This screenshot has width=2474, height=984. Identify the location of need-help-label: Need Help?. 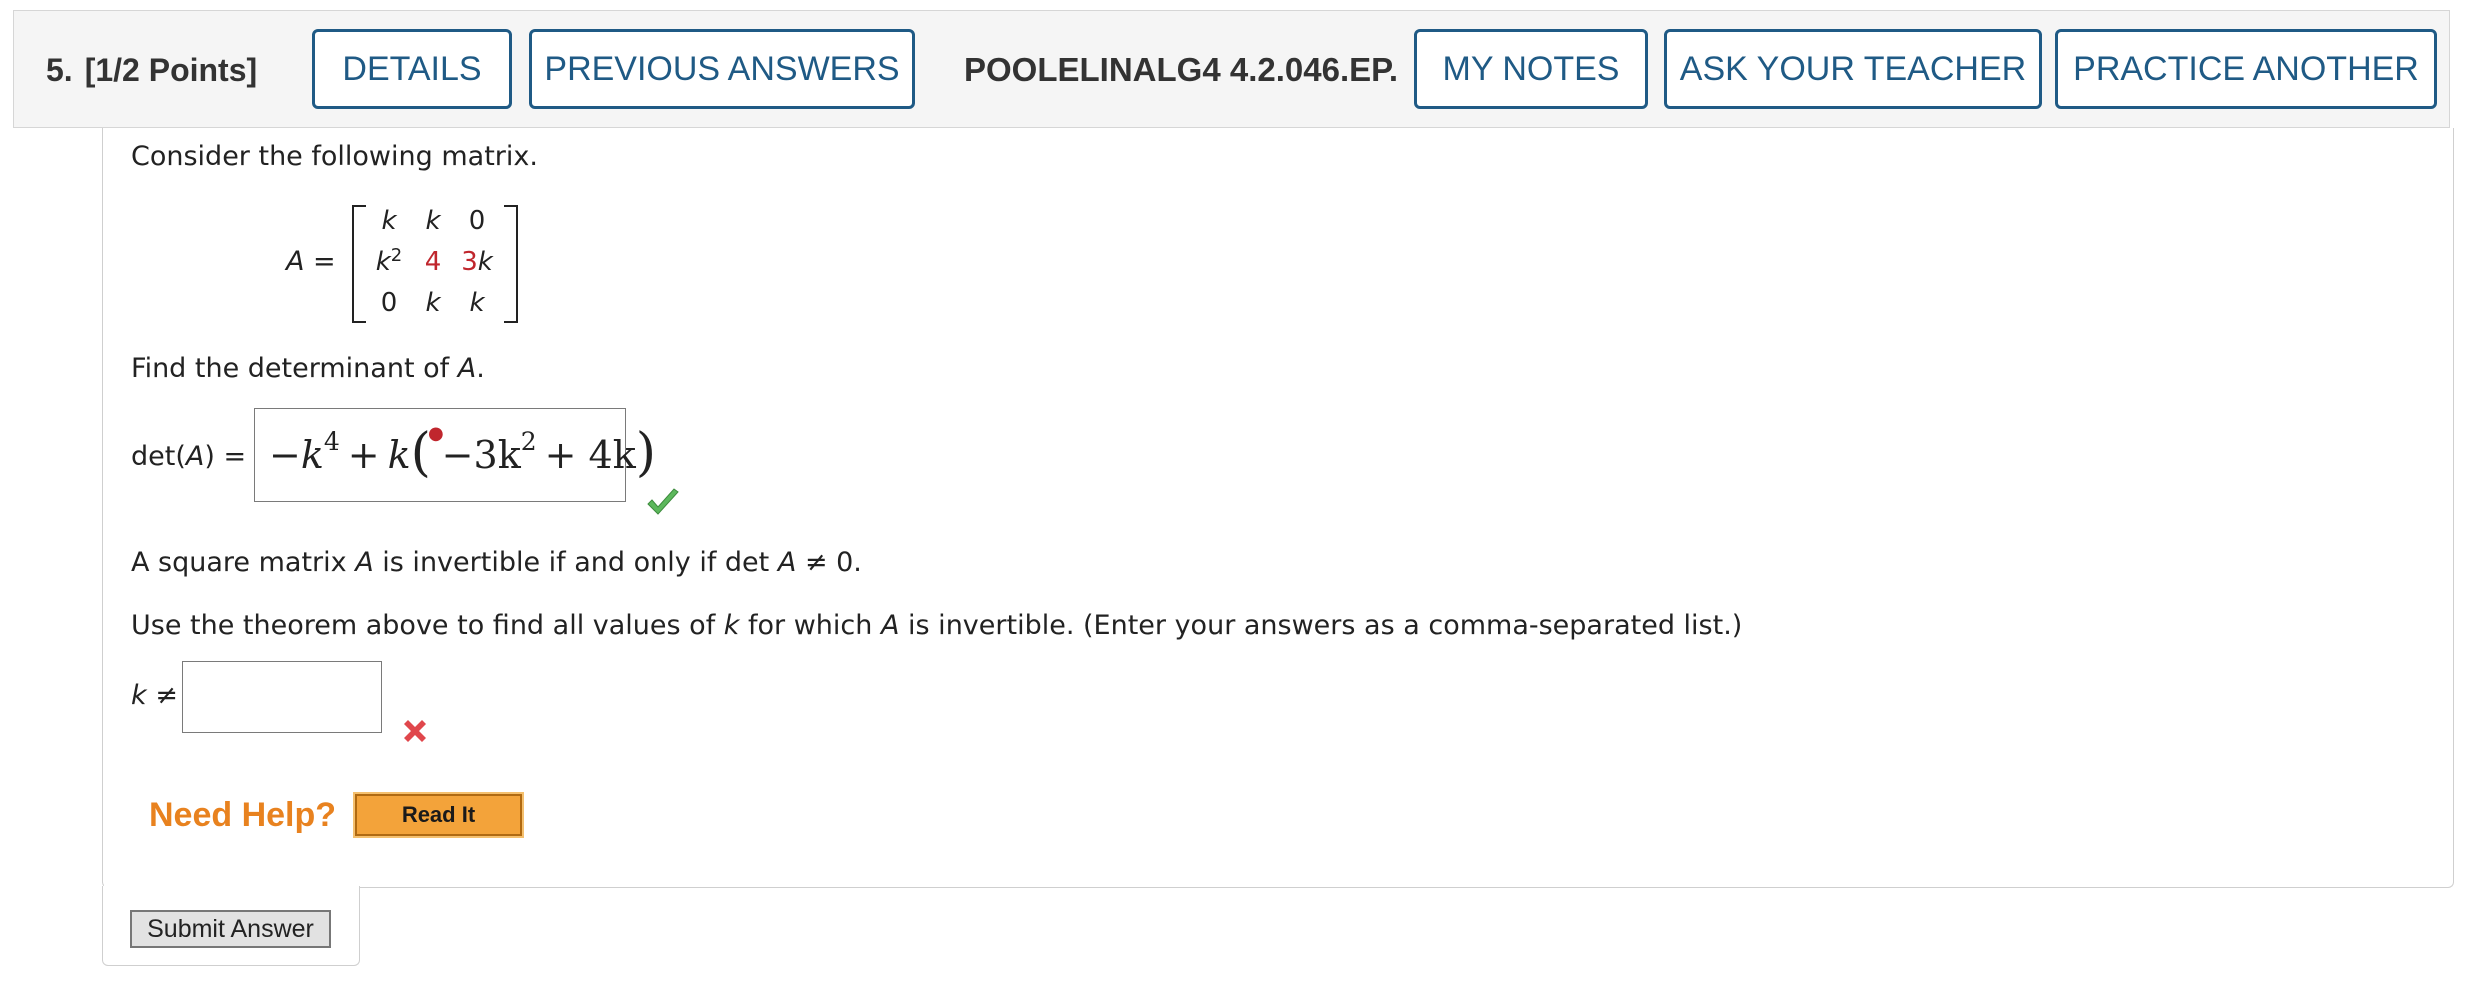
(243, 815).